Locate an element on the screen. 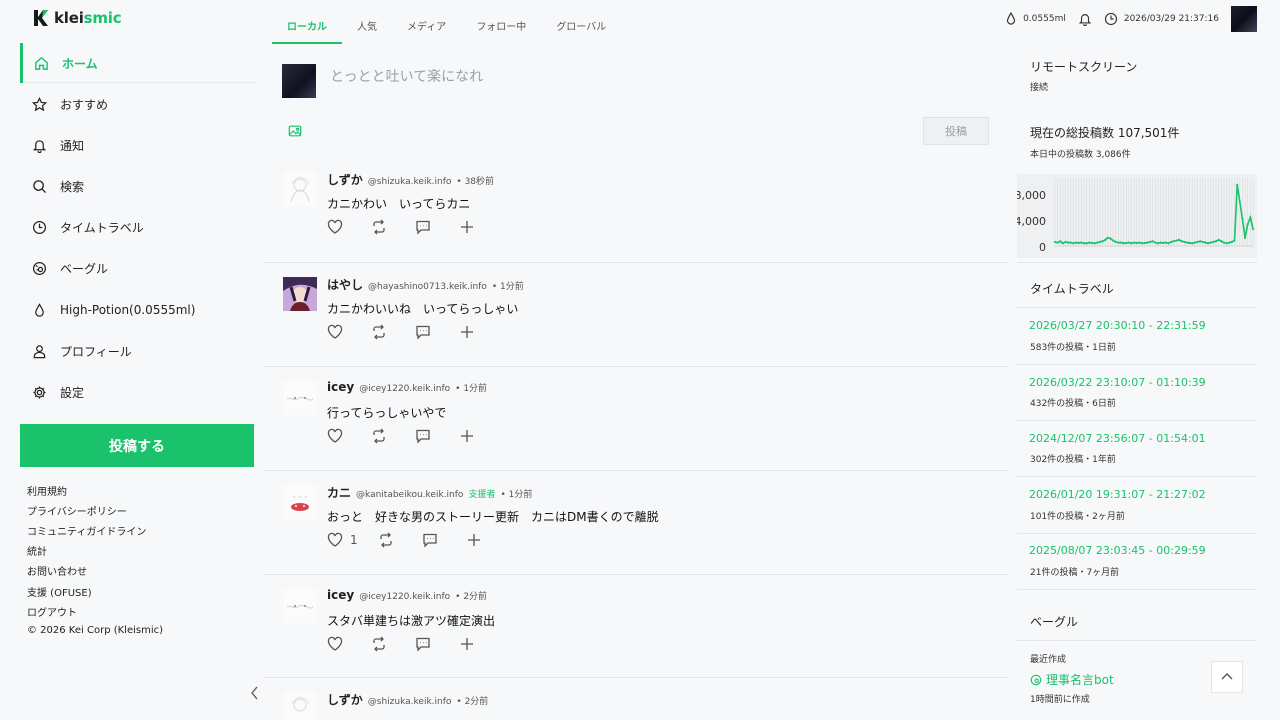  post-button: 投稿する is located at coordinates (137, 445).